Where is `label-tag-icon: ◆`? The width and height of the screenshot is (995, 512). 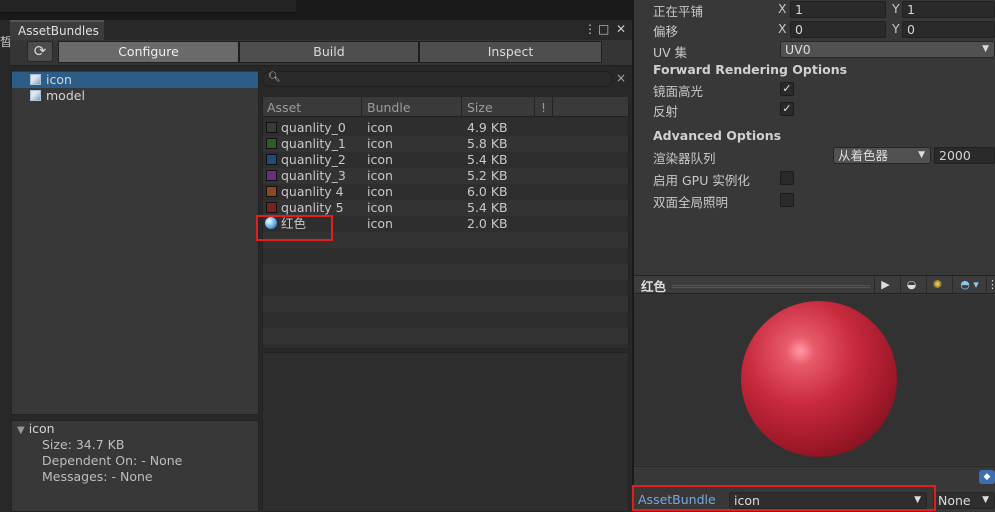 label-tag-icon: ◆ is located at coordinates (987, 477).